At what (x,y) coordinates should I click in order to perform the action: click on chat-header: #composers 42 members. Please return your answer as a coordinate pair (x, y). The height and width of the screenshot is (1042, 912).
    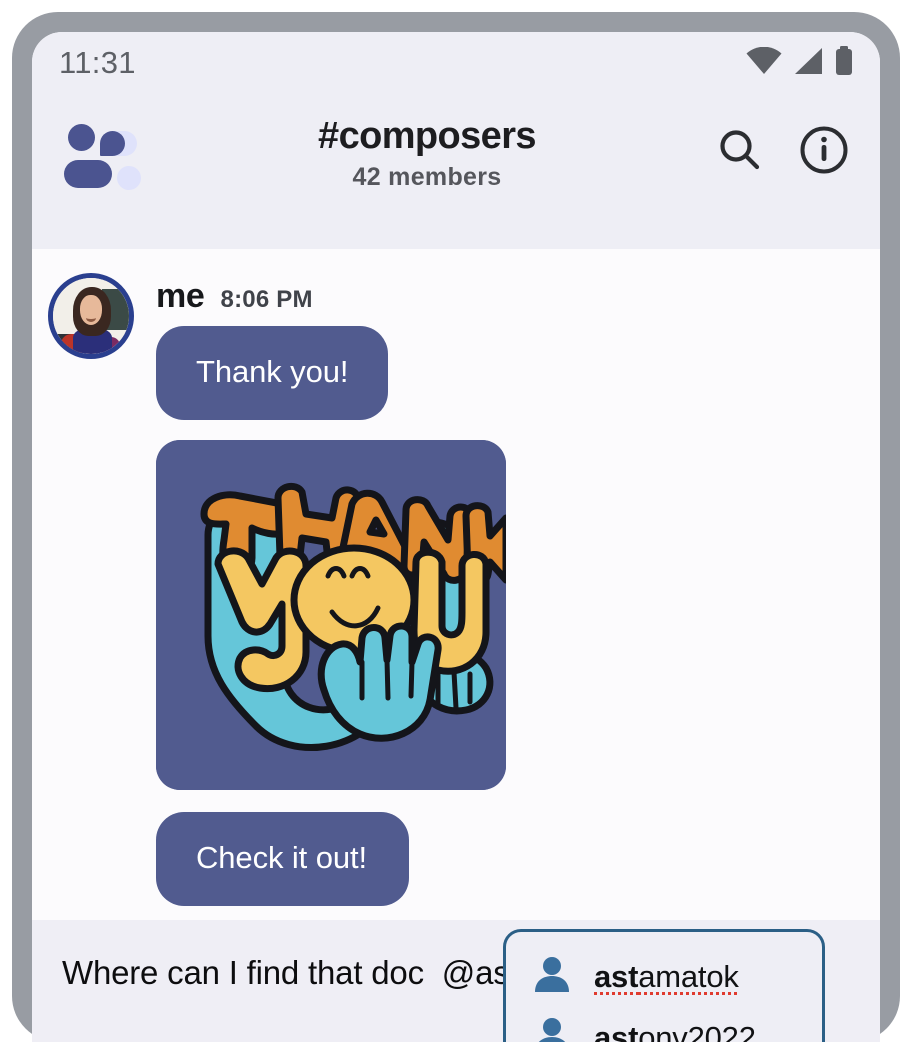
    Looking at the image, I should click on (456, 171).